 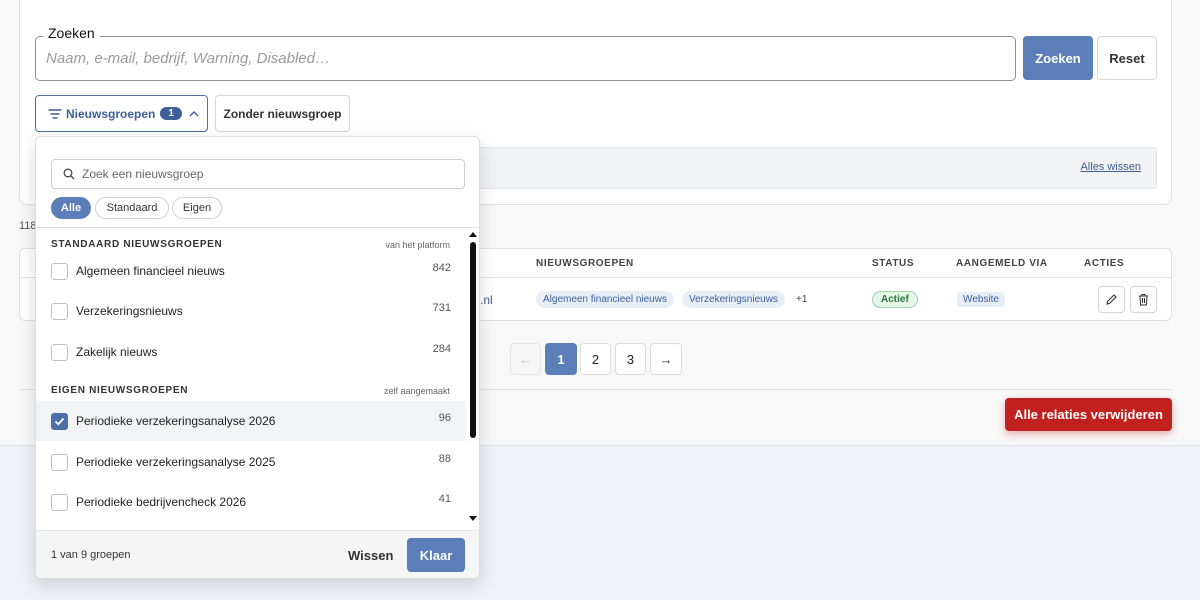 What do you see at coordinates (71, 208) in the screenshot?
I see `segment-all: Alle` at bounding box center [71, 208].